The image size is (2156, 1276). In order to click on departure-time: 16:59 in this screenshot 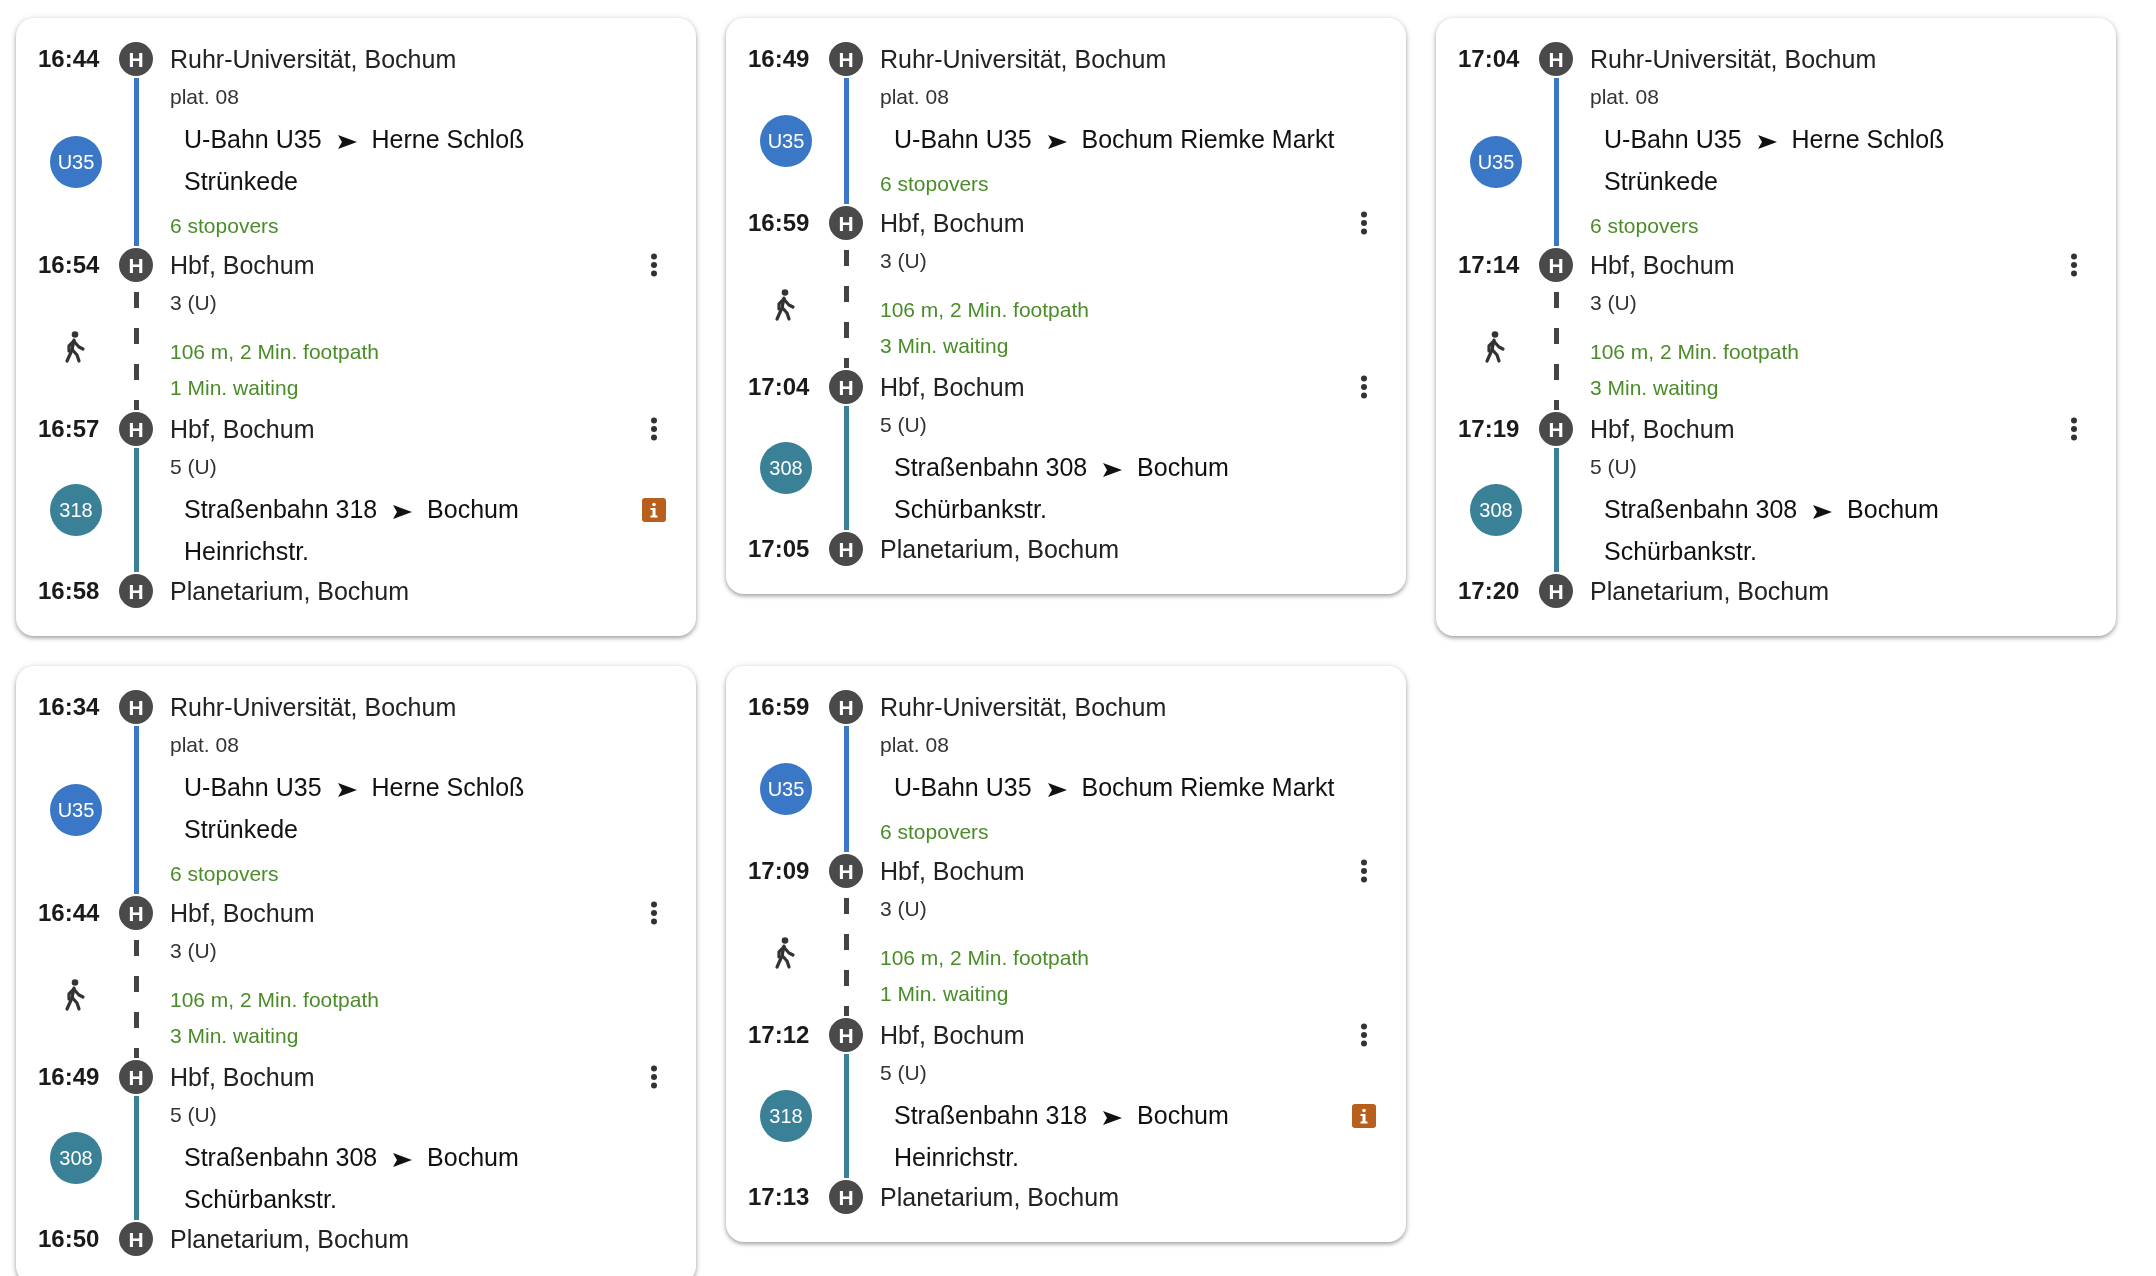, I will do `click(779, 707)`.